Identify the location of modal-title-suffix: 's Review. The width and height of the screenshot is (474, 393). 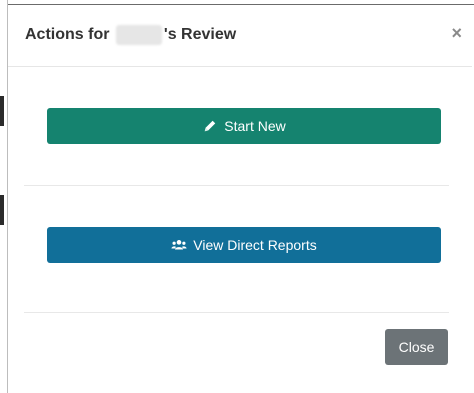
(200, 34).